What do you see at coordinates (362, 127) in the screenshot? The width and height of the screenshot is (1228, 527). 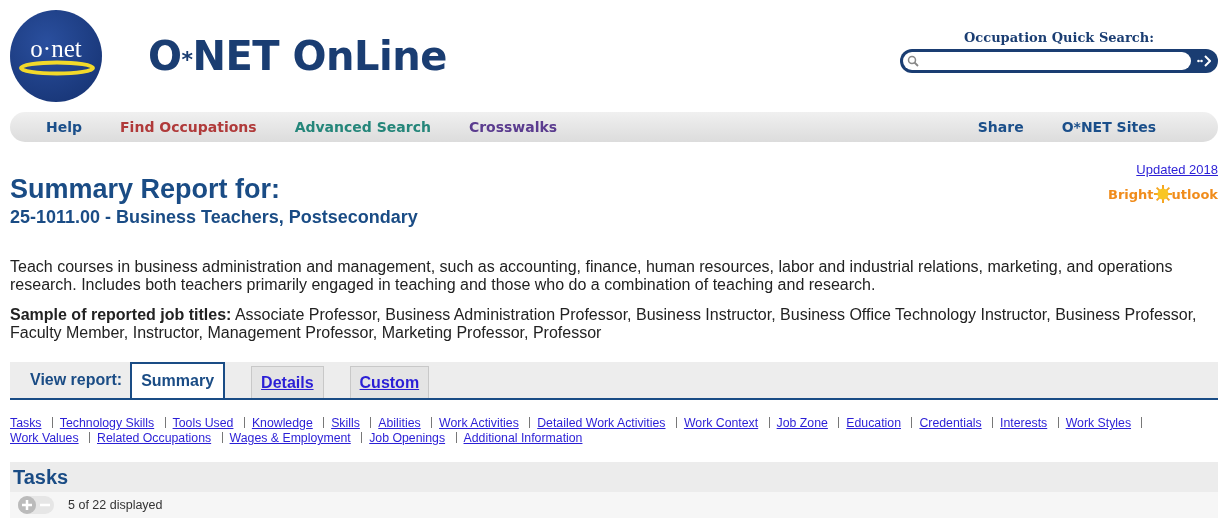 I see `nav-link: Advanced Search` at bounding box center [362, 127].